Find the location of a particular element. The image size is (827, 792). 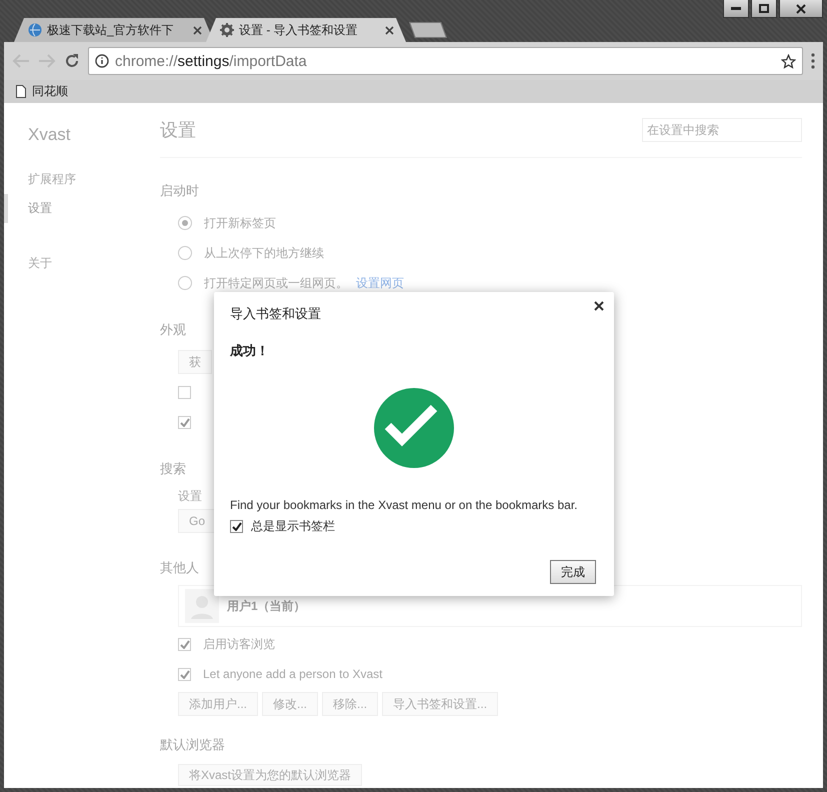

user-name: 用户1（当前） is located at coordinates (266, 606).